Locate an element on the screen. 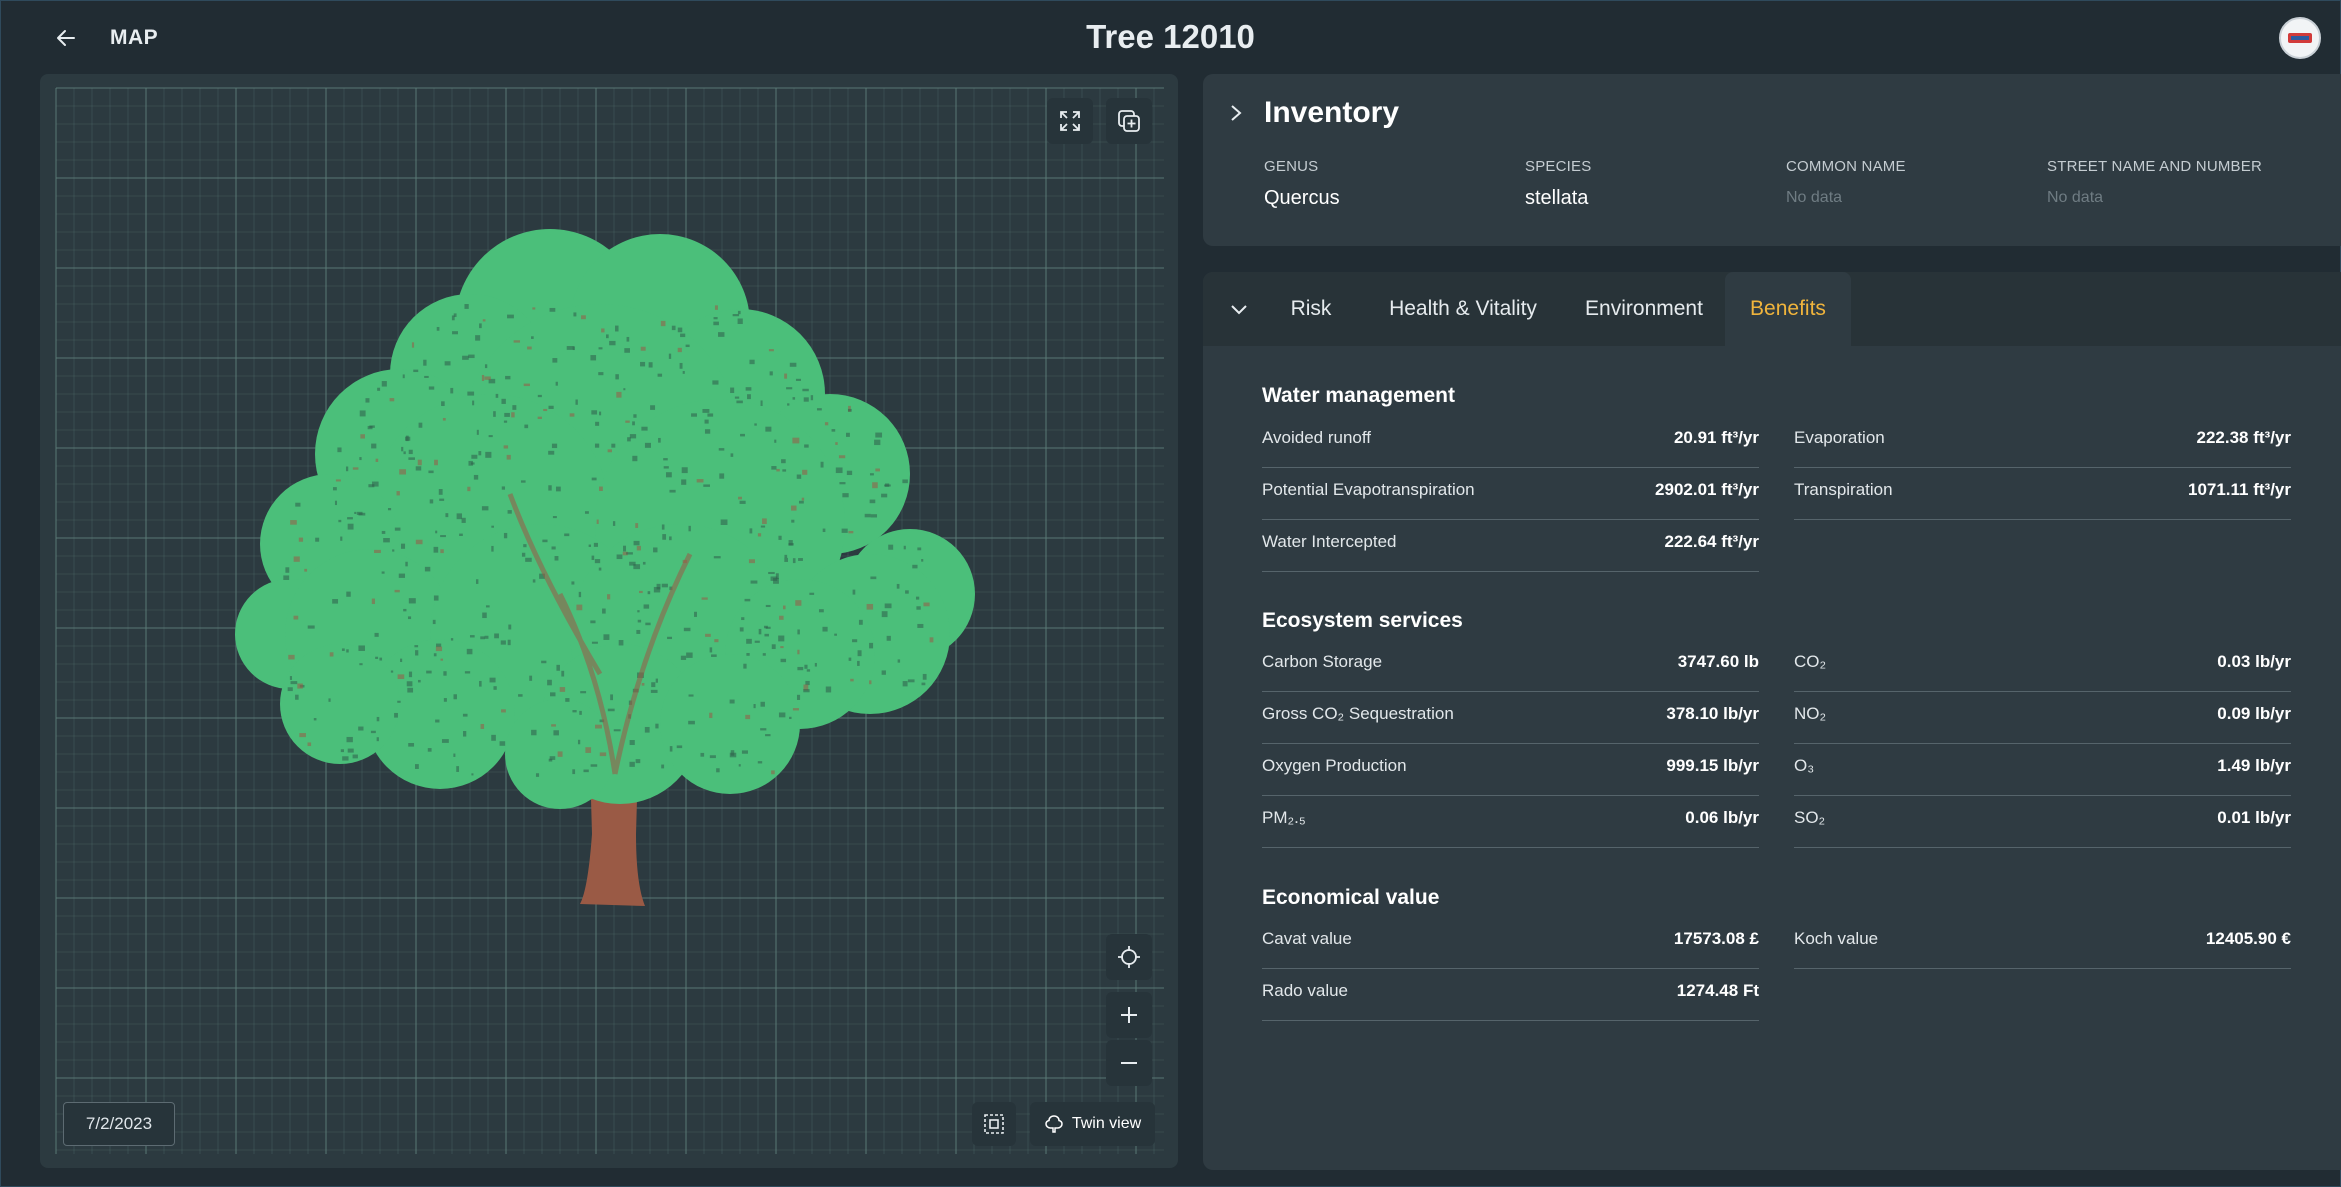  inventory-field-street: STREET NAME AND NUMBER No data is located at coordinates (2192, 182).